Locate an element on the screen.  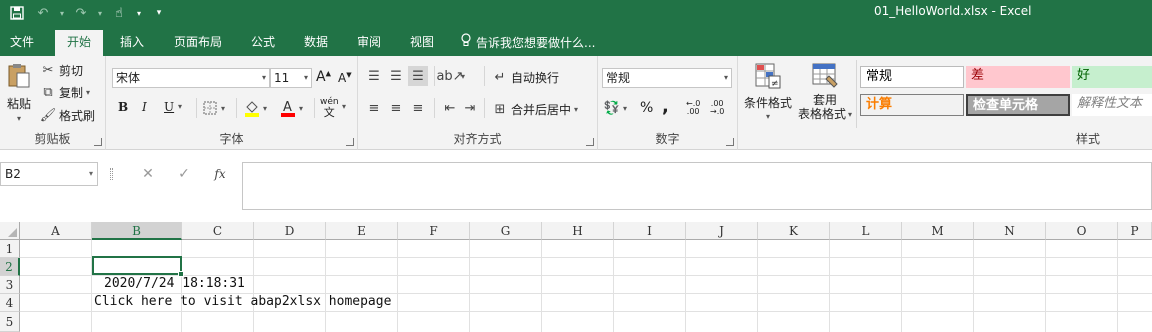
bold-button: B is located at coordinates (123, 107).